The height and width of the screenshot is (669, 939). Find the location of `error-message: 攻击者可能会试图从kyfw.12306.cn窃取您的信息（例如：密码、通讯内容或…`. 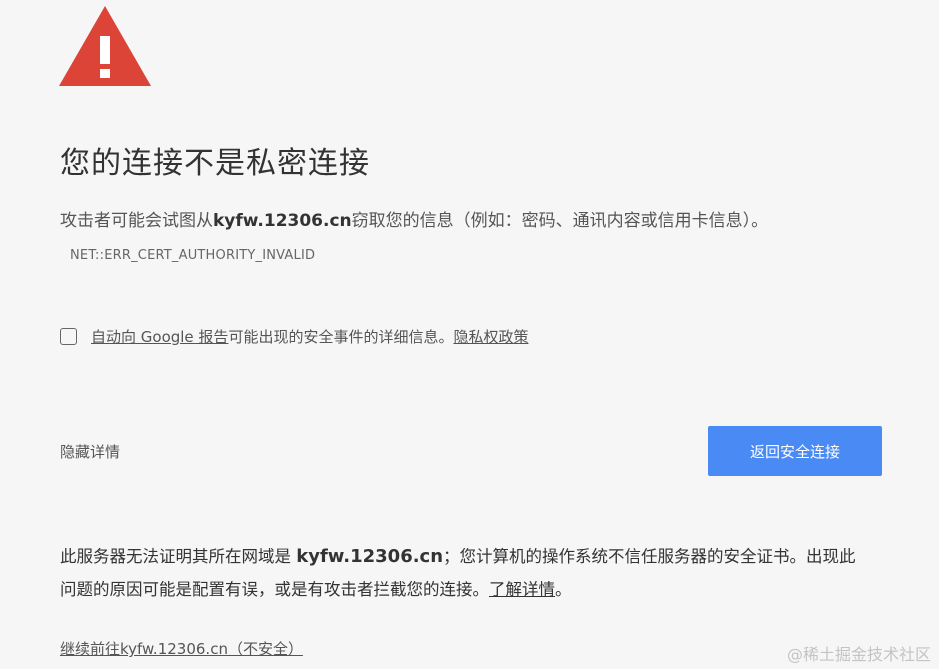

error-message: 攻击者可能会试图从kyfw.12306.cn窃取您的信息（例如：密码、通讯内容或… is located at coordinates (455, 238).